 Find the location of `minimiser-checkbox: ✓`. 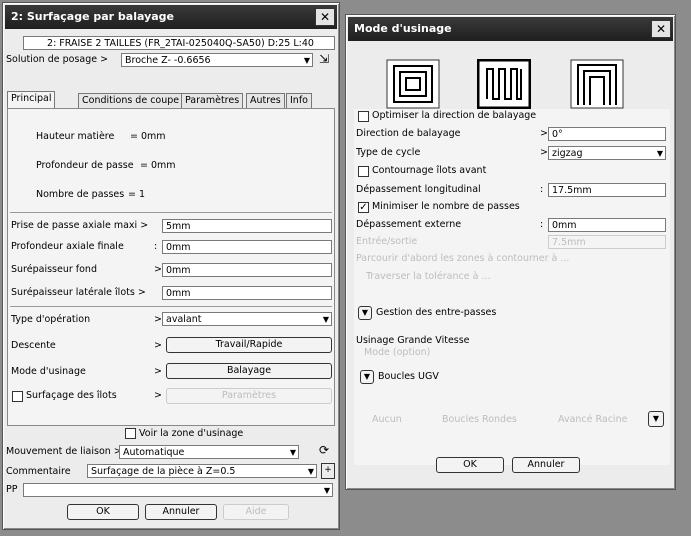

minimiser-checkbox: ✓ is located at coordinates (363, 207).